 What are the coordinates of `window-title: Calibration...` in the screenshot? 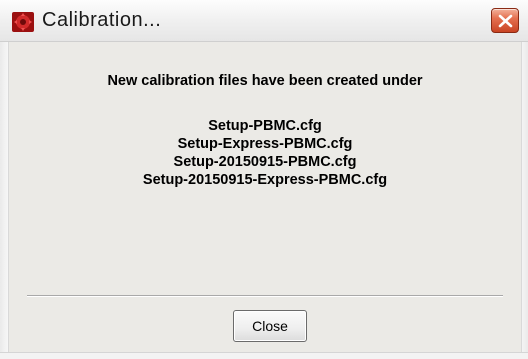 It's located at (102, 20).